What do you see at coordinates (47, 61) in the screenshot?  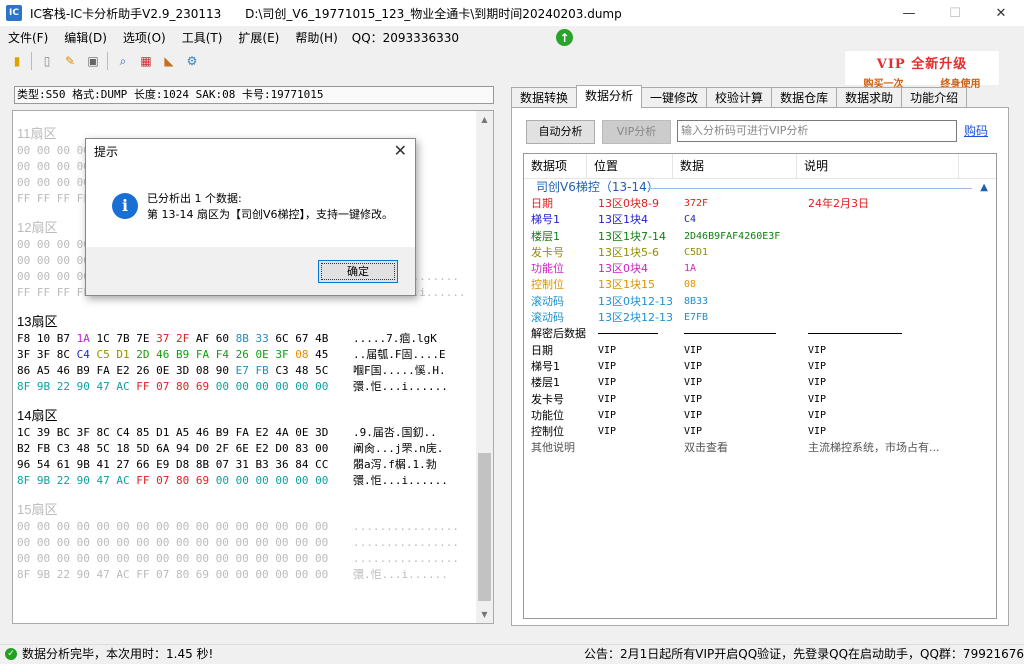 I see `new-file-icon: ▯` at bounding box center [47, 61].